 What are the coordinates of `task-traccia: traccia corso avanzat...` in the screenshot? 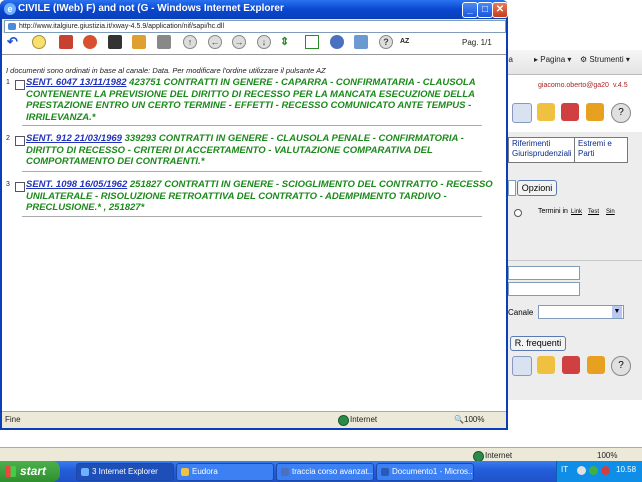 It's located at (325, 472).